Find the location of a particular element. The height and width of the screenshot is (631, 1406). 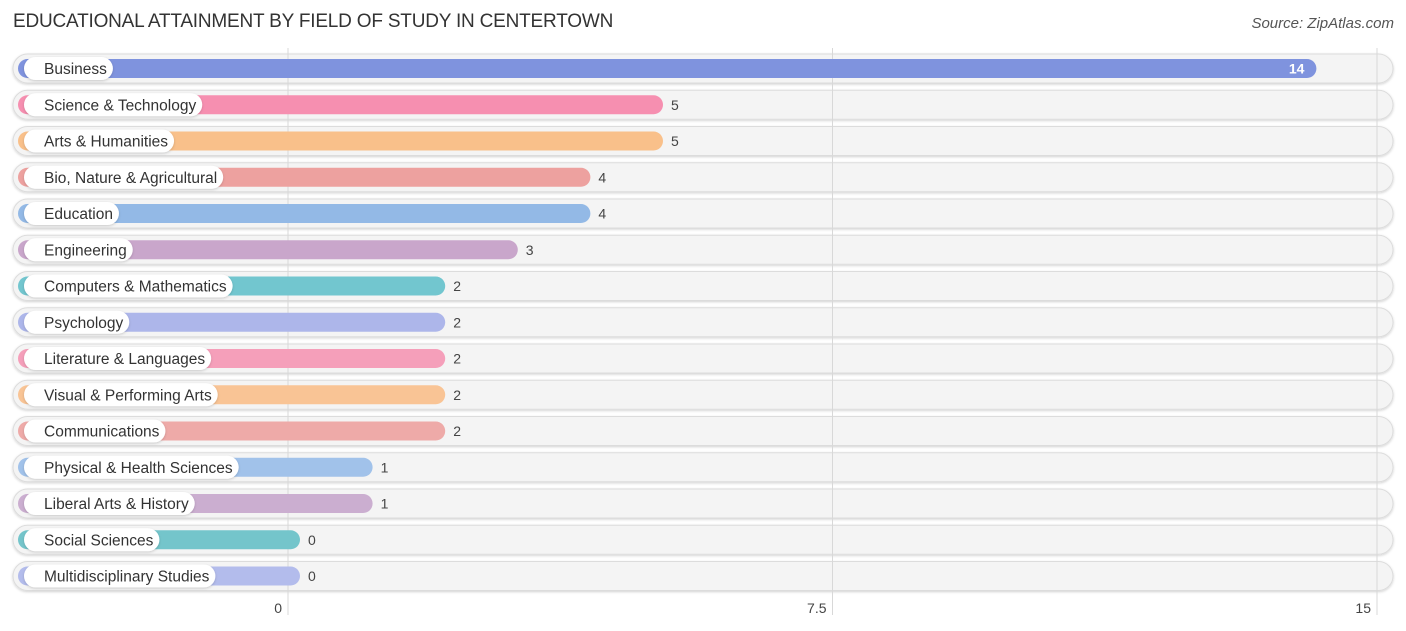

category-label: Science & Technology is located at coordinates (120, 105).